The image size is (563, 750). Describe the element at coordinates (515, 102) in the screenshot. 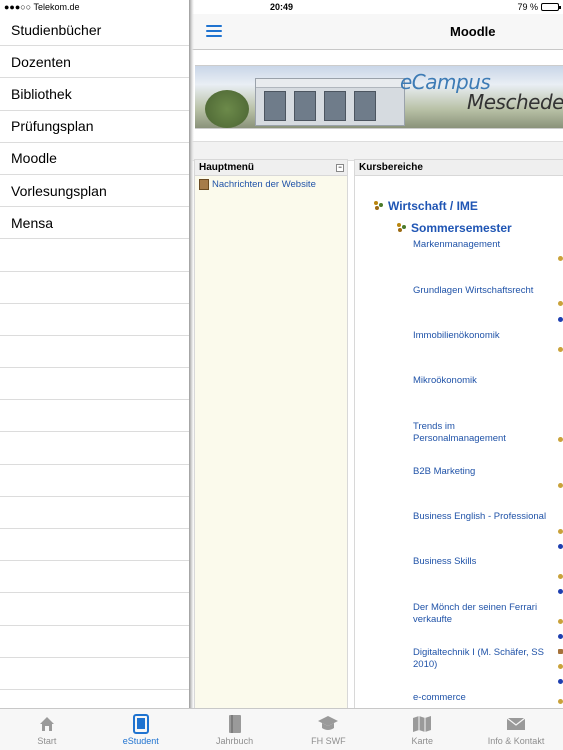

I see `banner-brand-line2: Meschede` at that location.